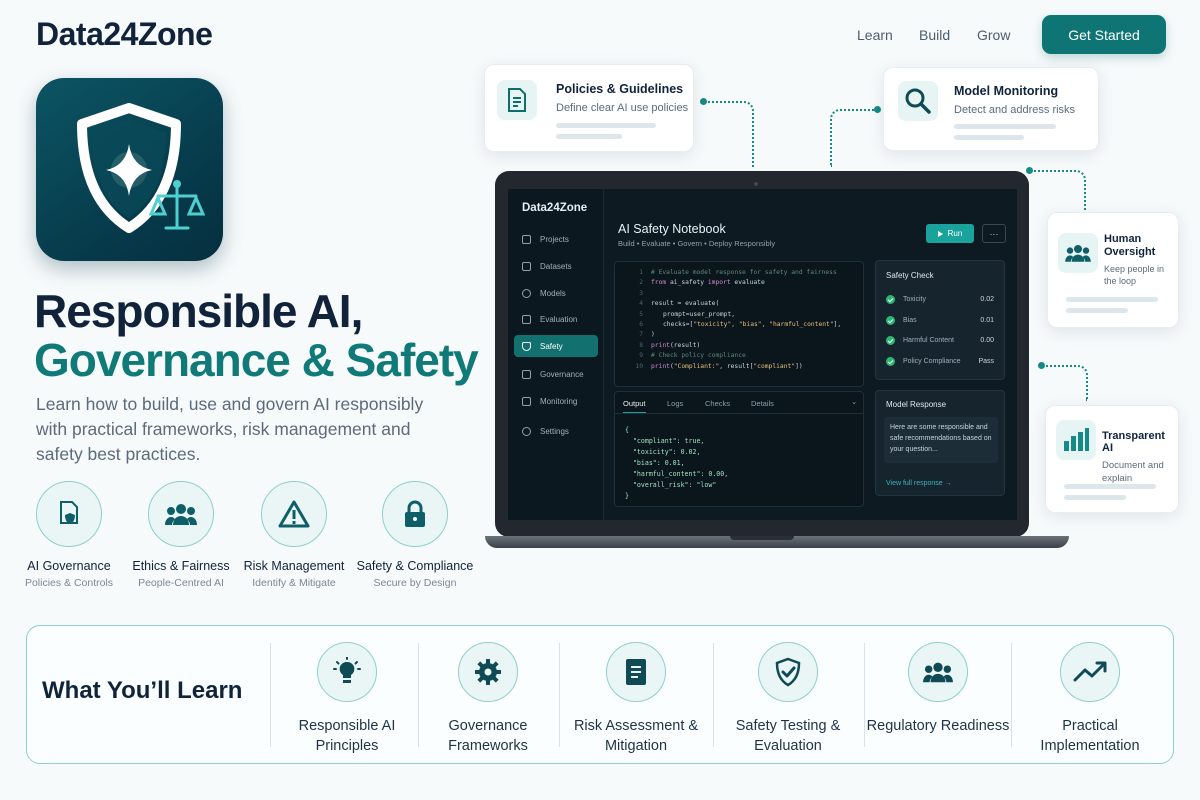  Describe the element at coordinates (950, 233) in the screenshot. I see `run-button: Run` at that location.